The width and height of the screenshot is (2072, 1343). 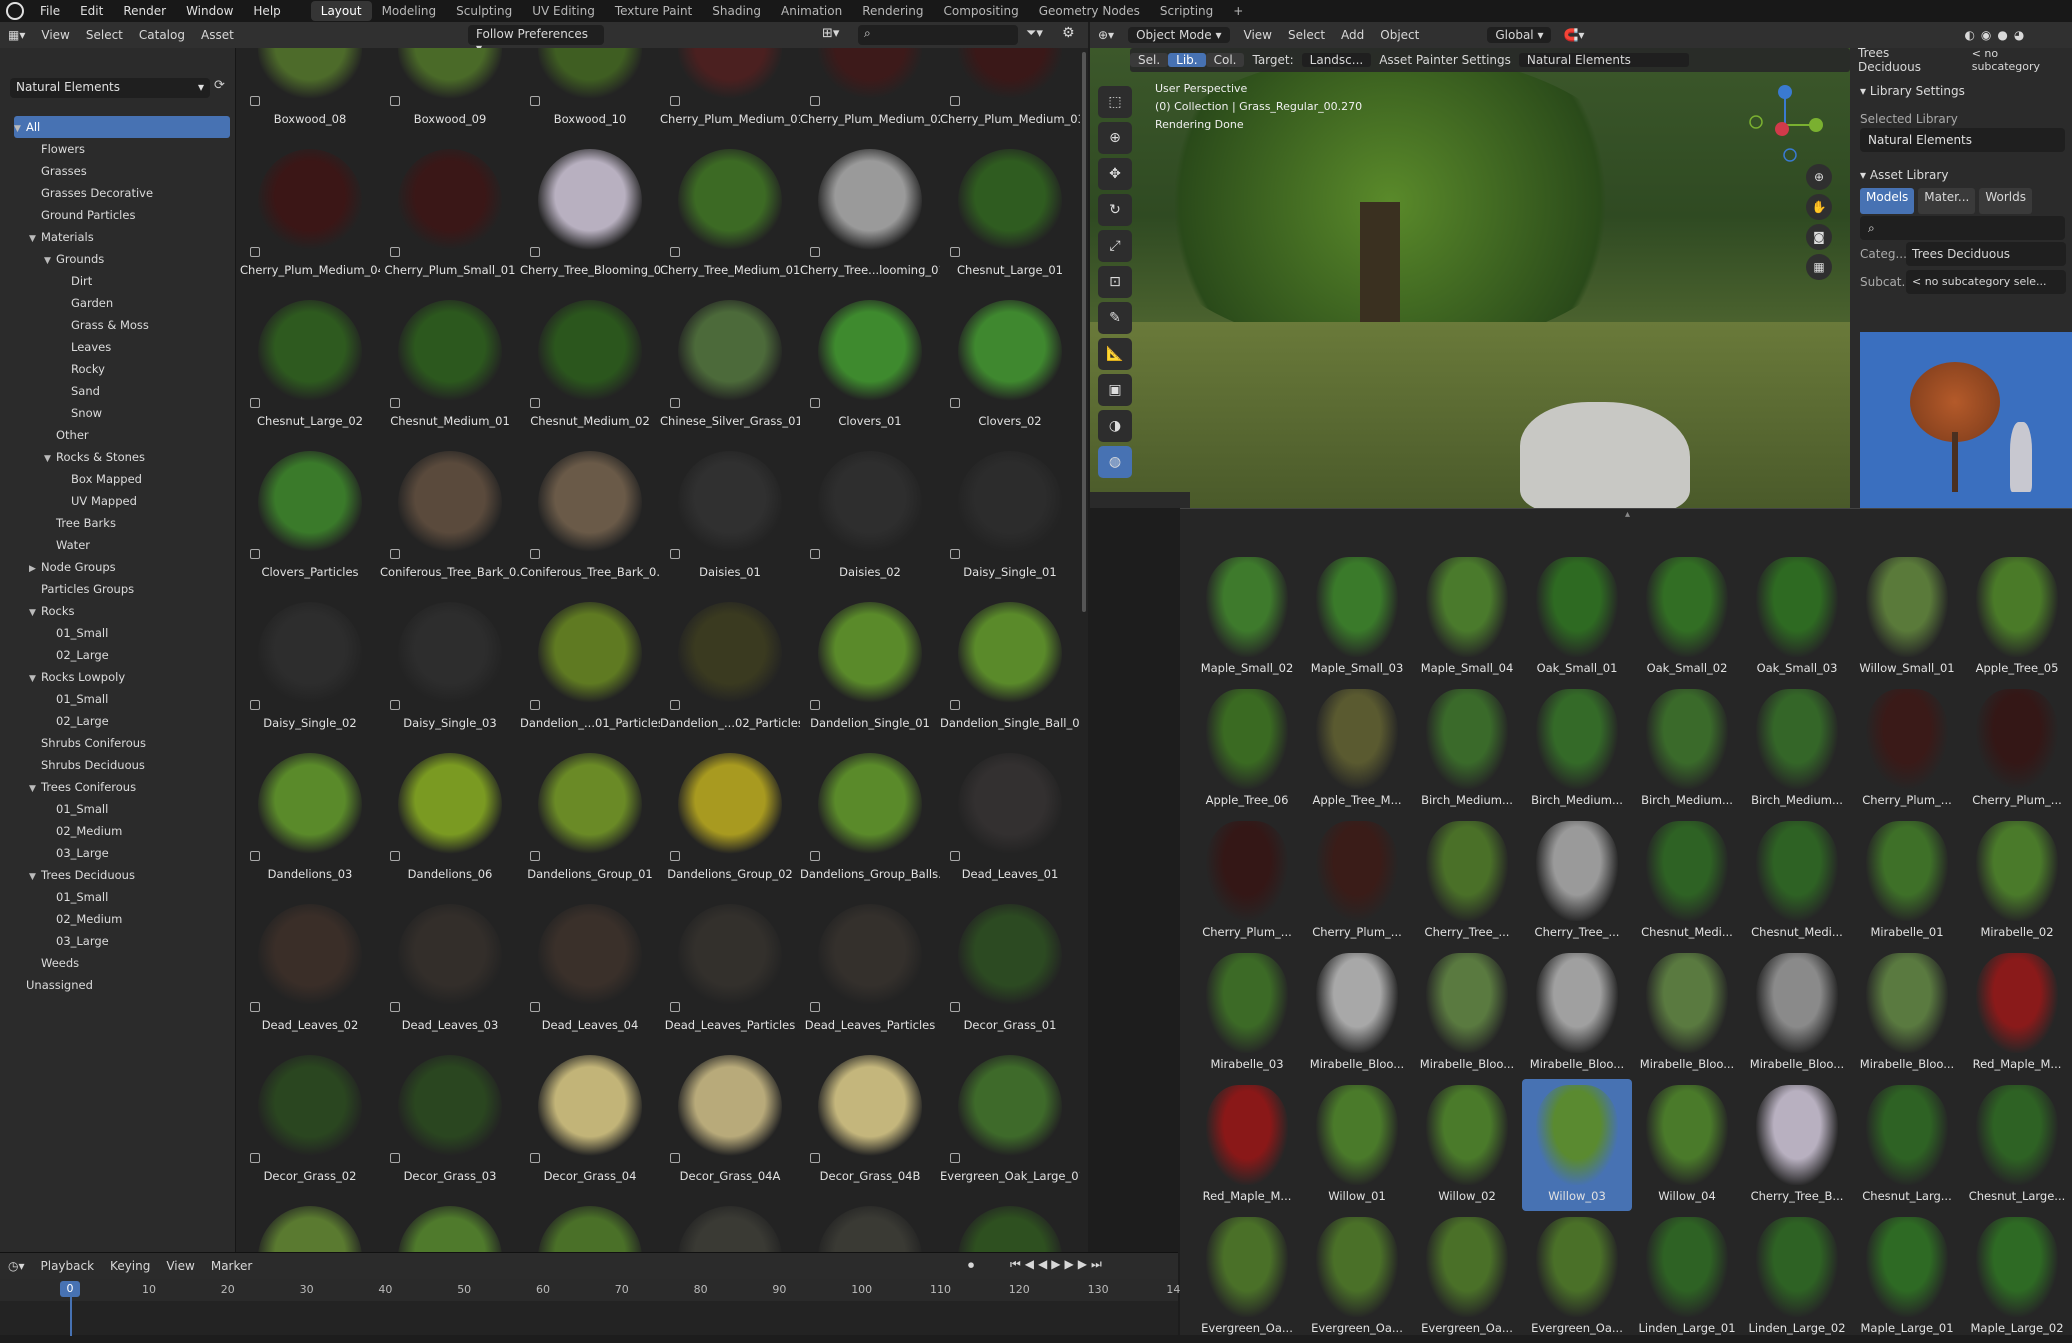 What do you see at coordinates (870, 667) in the screenshot?
I see `asset-tile: Dandelion_Single_01` at bounding box center [870, 667].